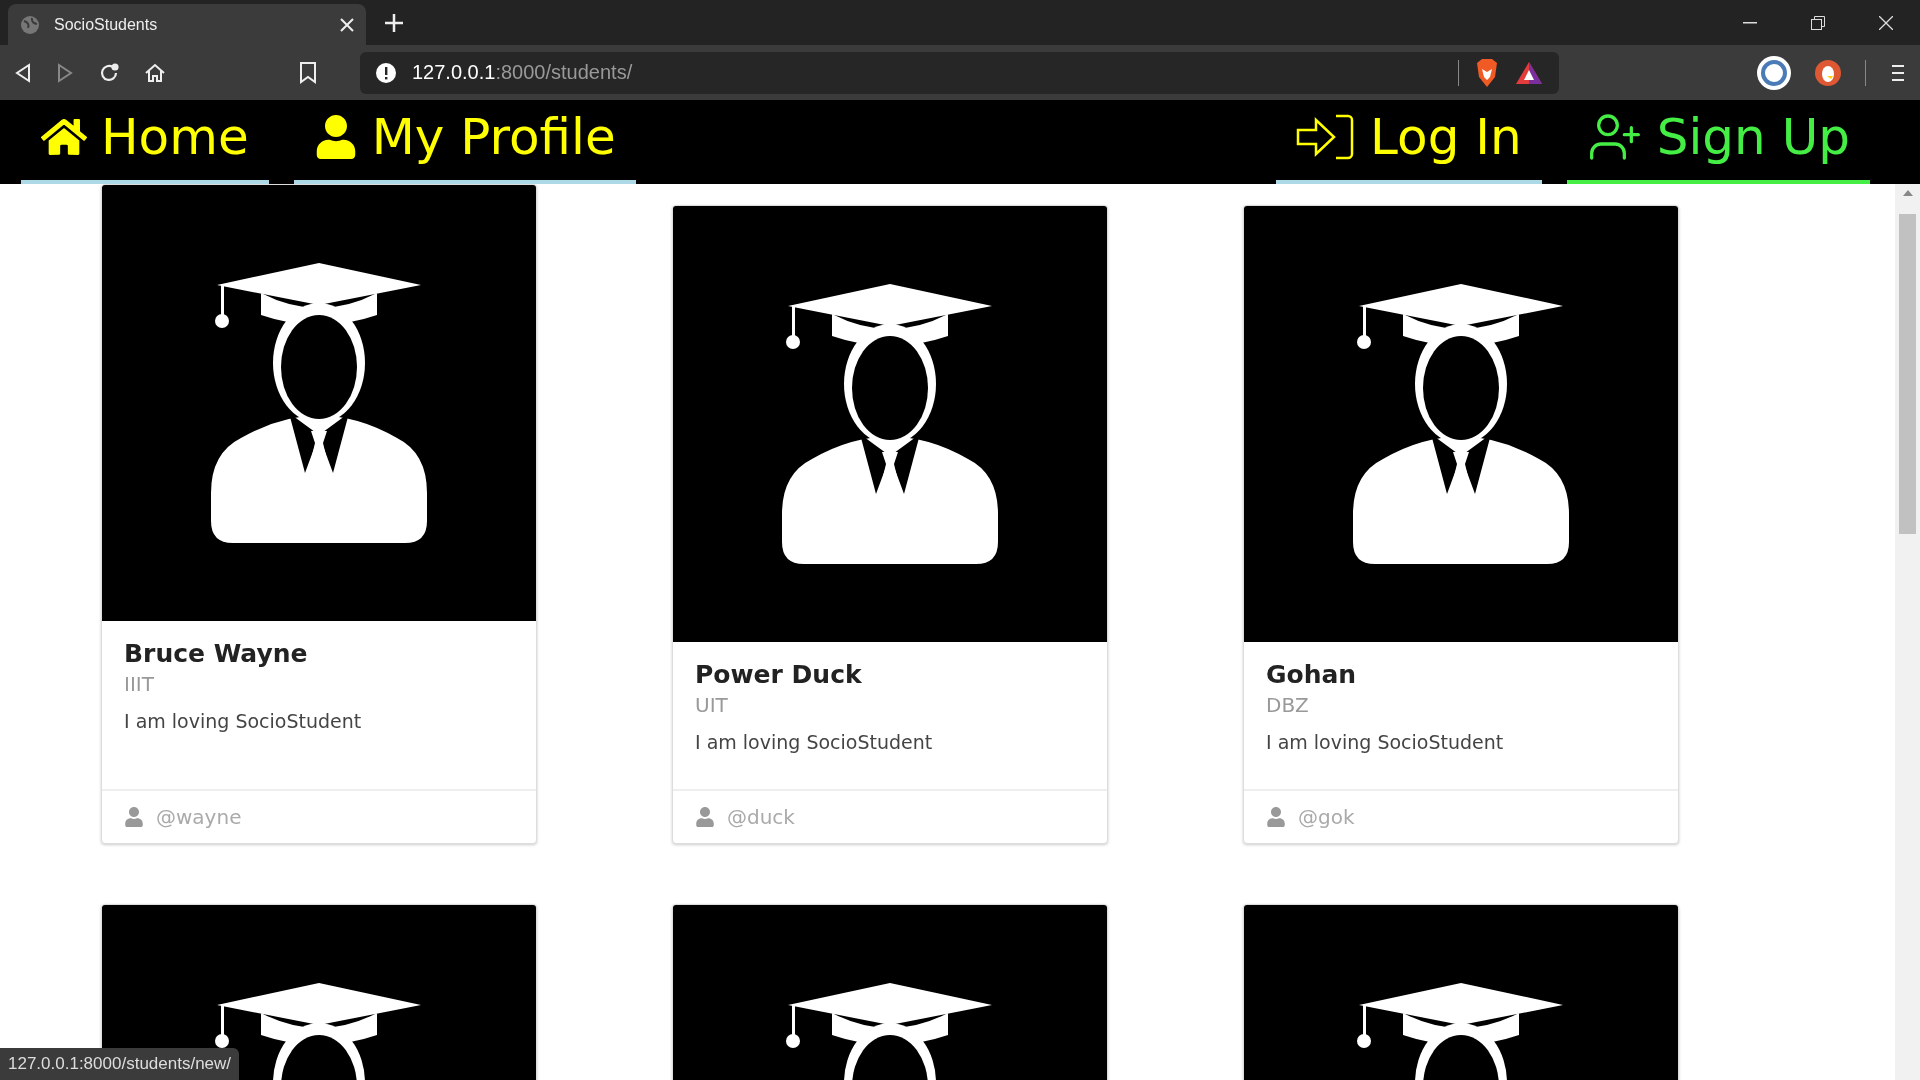 The height and width of the screenshot is (1080, 1920). I want to click on home-icon, so click(155, 72).